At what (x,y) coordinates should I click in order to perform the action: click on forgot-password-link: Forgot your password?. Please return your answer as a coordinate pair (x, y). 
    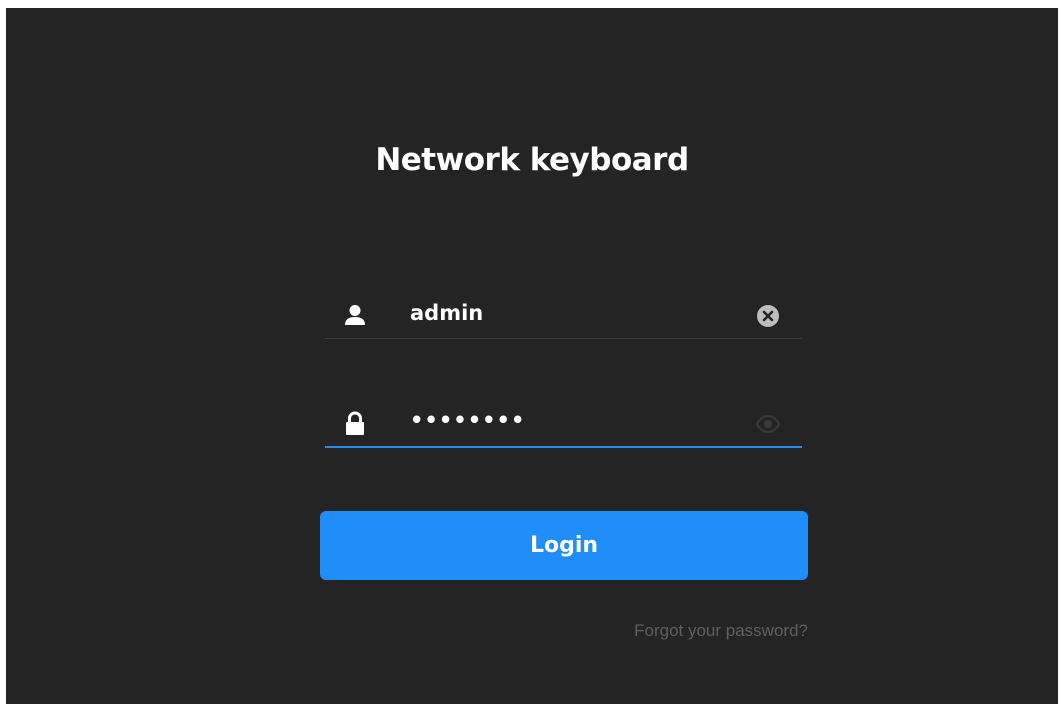
    Looking at the image, I should click on (721, 631).